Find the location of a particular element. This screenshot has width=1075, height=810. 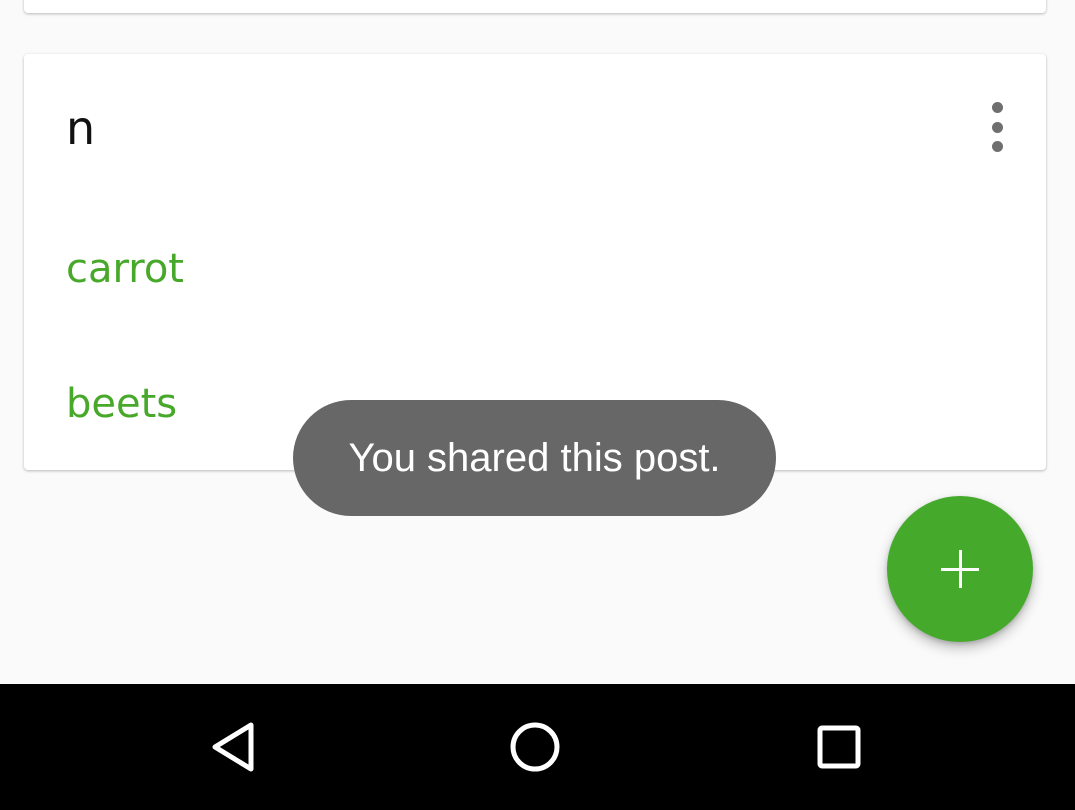

toast-message: You shared this post. is located at coordinates (534, 457).